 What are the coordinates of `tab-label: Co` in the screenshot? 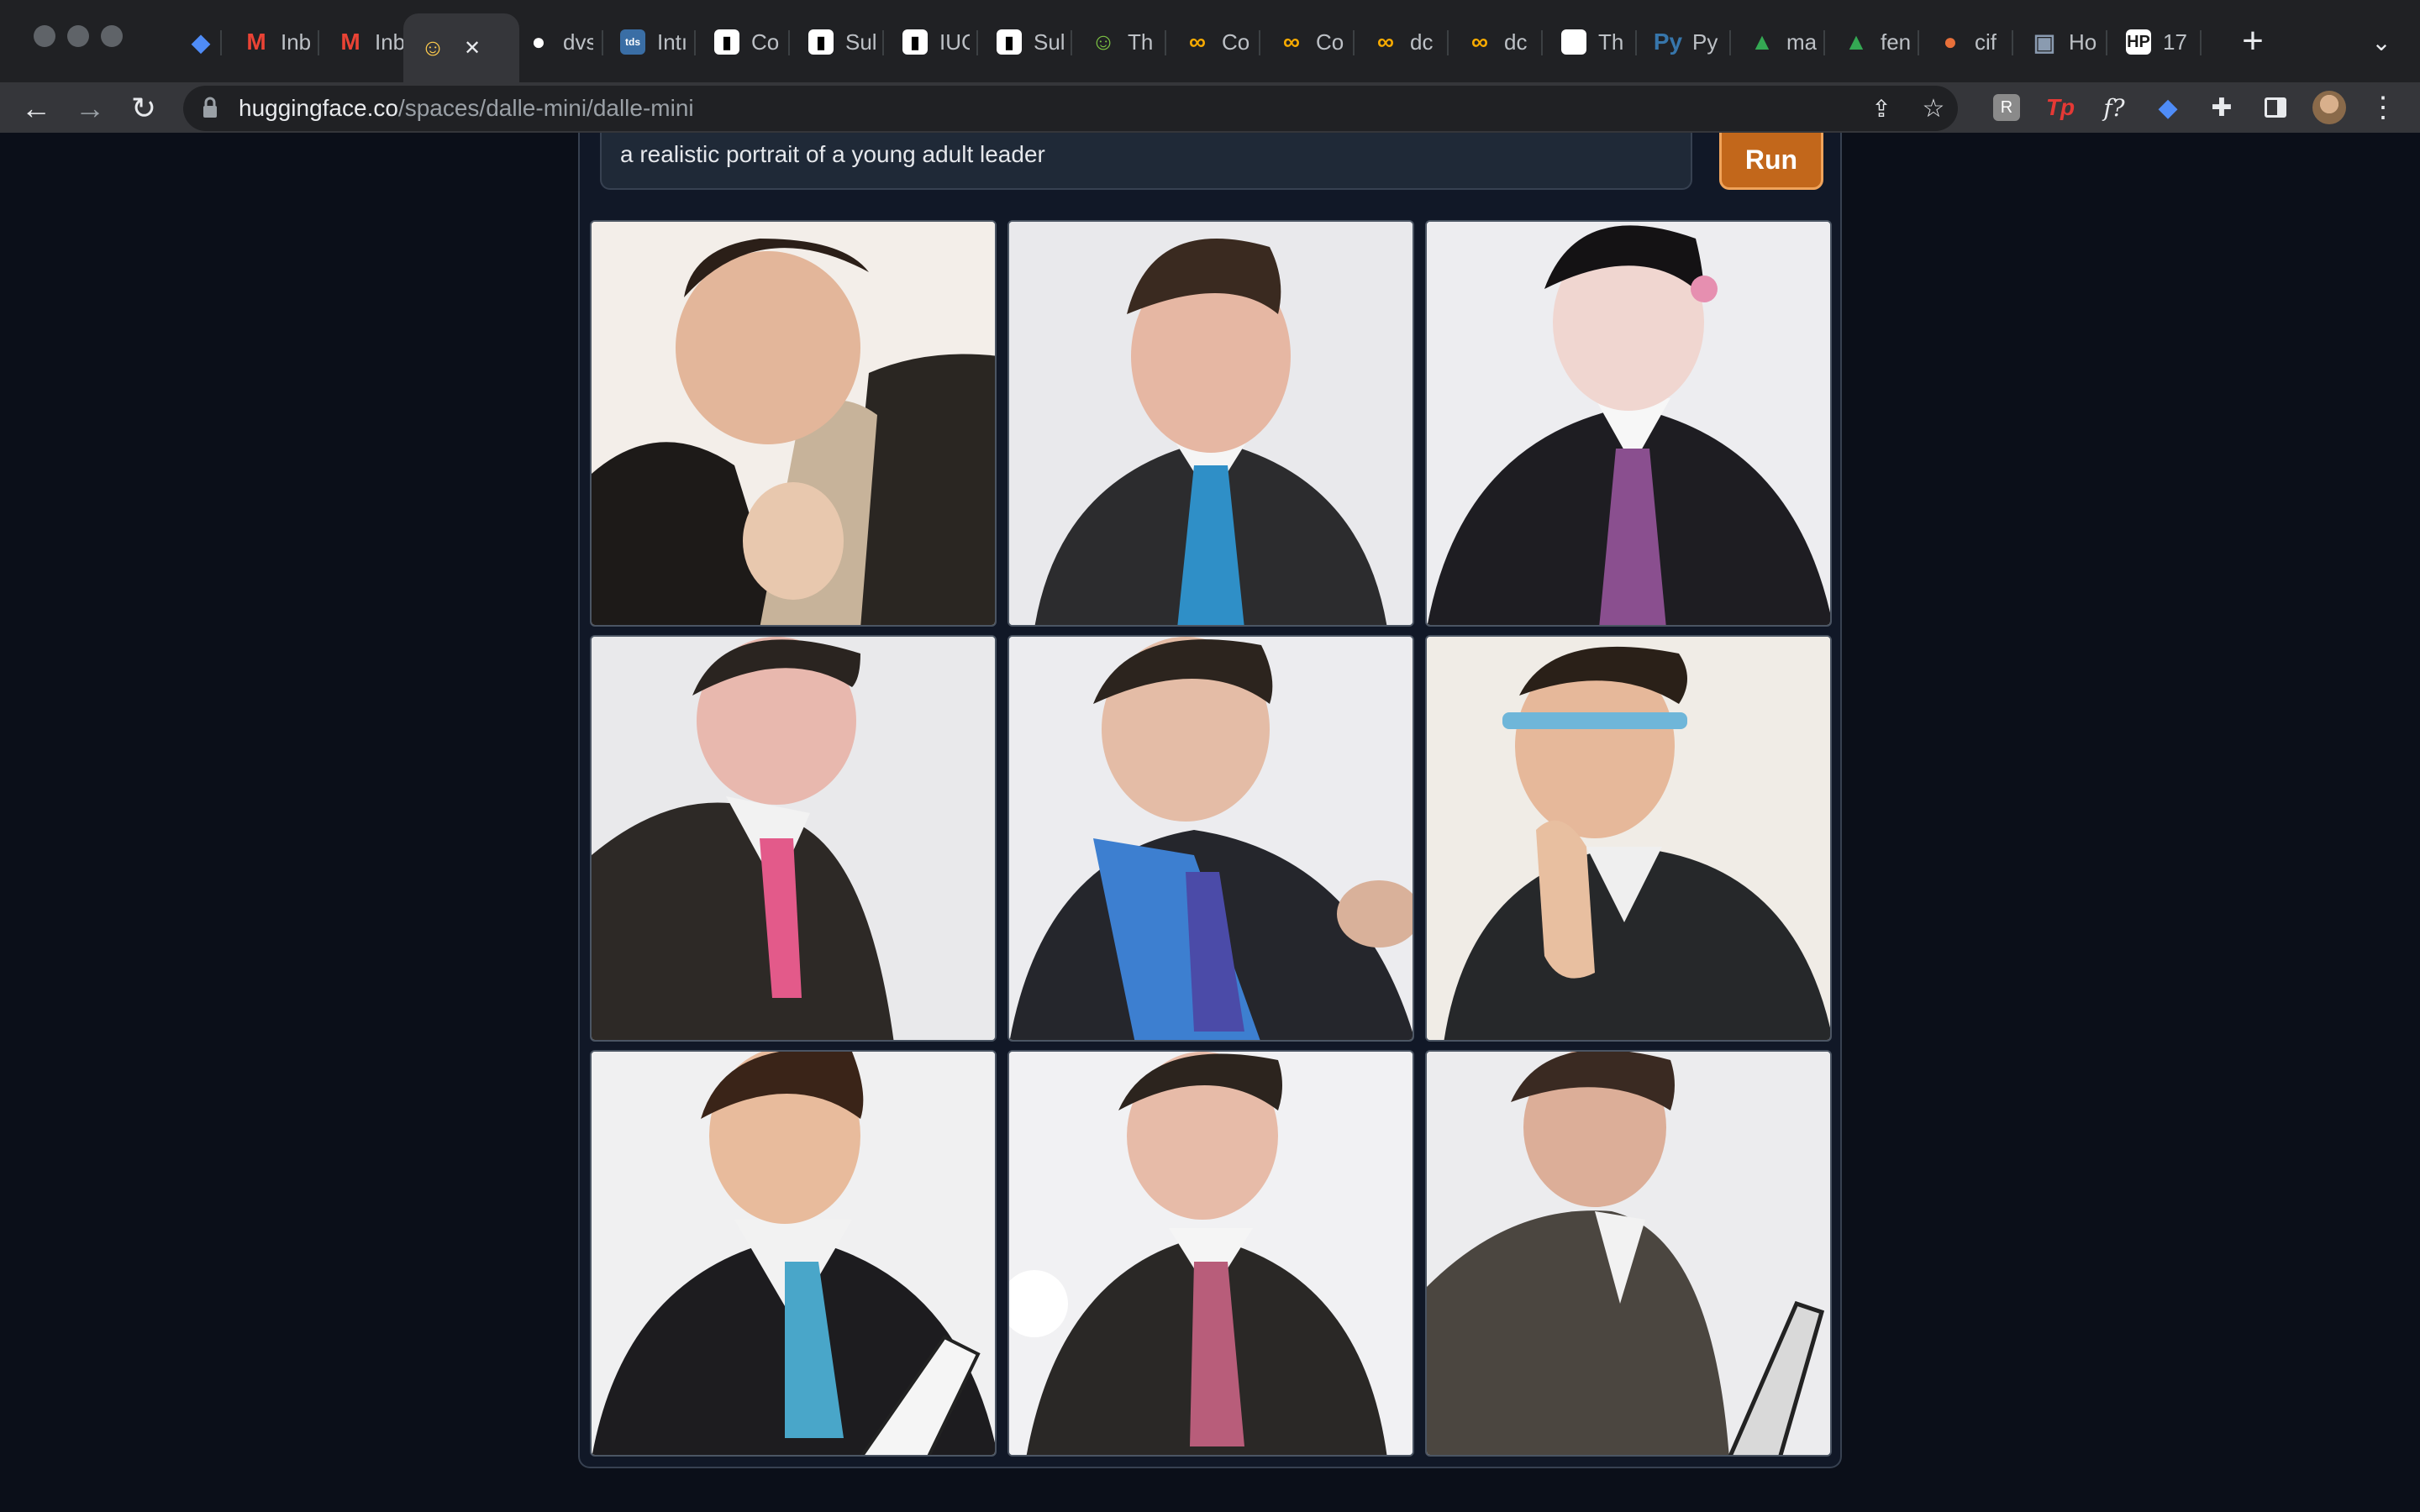 It's located at (765, 42).